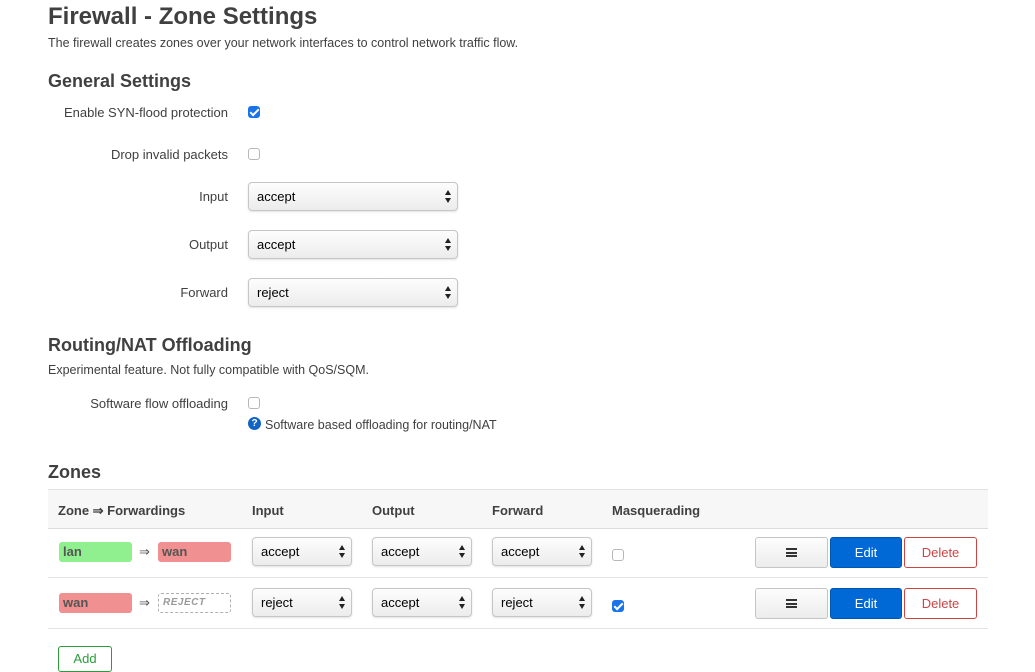 The image size is (1035, 672). What do you see at coordinates (273, 292) in the screenshot?
I see `forward-policy-value: reject` at bounding box center [273, 292].